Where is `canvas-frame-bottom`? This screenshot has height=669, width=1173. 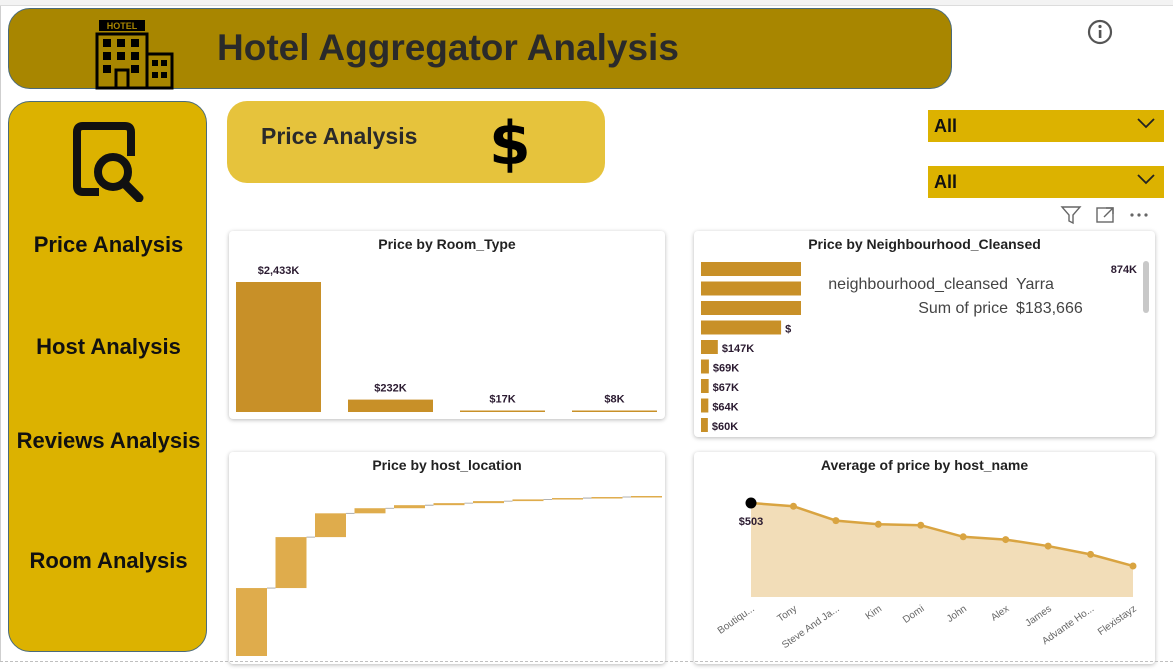
canvas-frame-bottom is located at coordinates (586, 661).